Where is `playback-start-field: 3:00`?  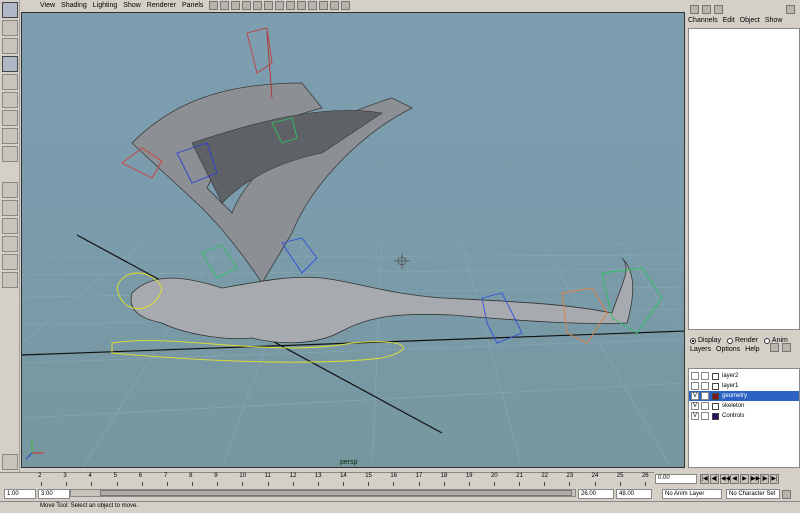 playback-start-field: 3:00 is located at coordinates (54, 494).